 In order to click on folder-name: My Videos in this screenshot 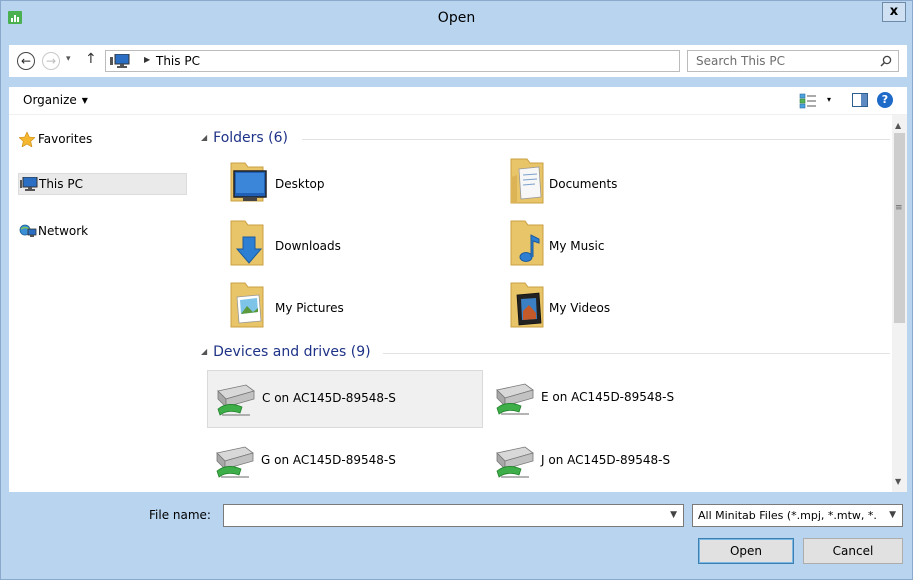, I will do `click(580, 308)`.